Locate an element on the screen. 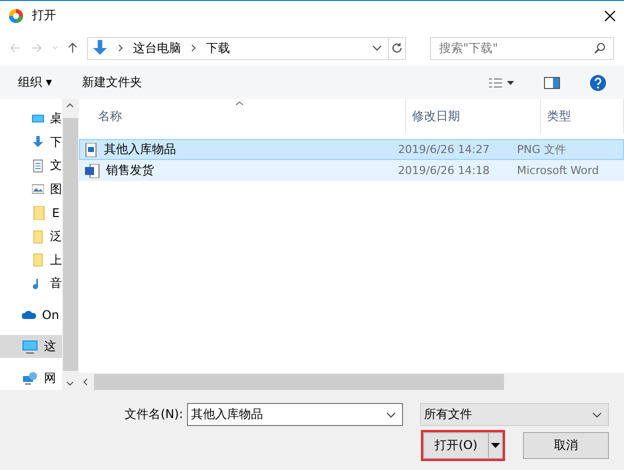 This screenshot has width=624, height=470. vertical-scrollbar is located at coordinates (70, 244).